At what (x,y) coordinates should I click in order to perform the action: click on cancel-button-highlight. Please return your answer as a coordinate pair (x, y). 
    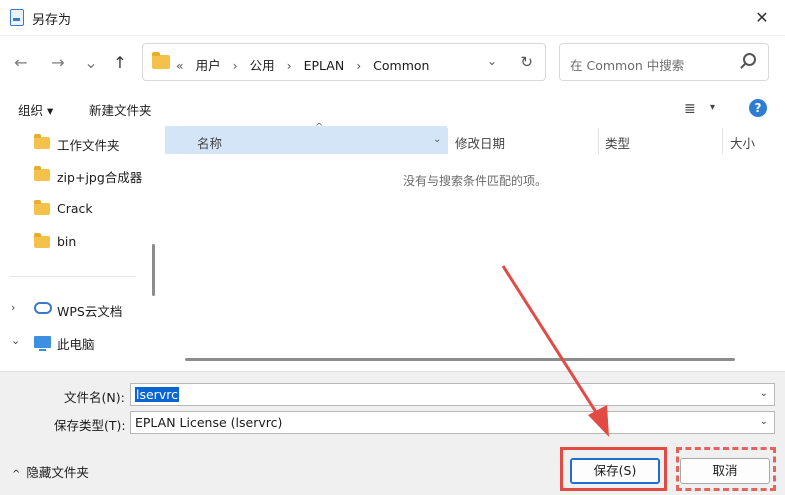
    Looking at the image, I should click on (726, 469).